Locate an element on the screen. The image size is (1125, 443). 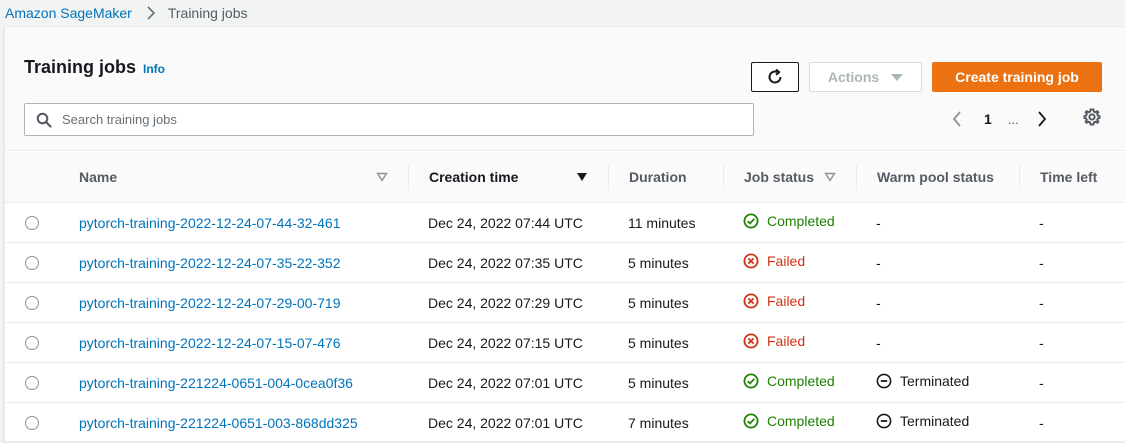
header-job-status-label: Job status is located at coordinates (779, 177).